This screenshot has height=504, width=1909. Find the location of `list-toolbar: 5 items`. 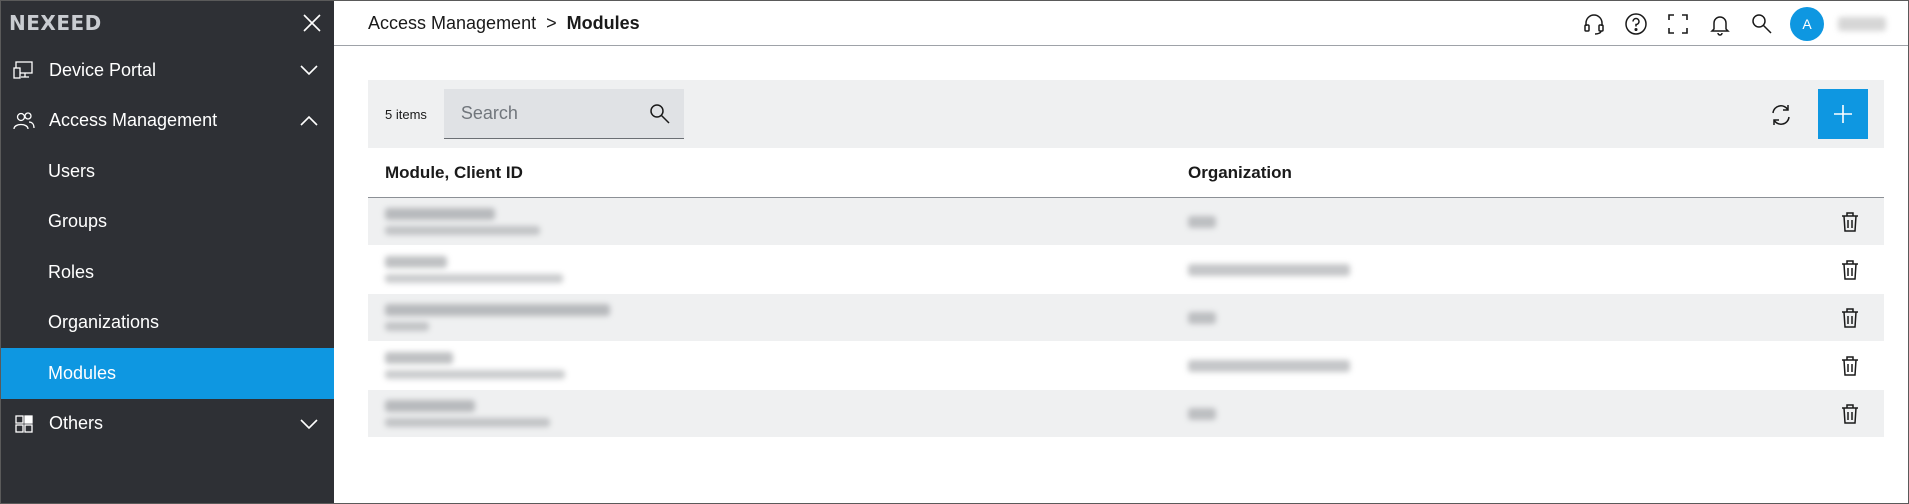

list-toolbar: 5 items is located at coordinates (1126, 114).